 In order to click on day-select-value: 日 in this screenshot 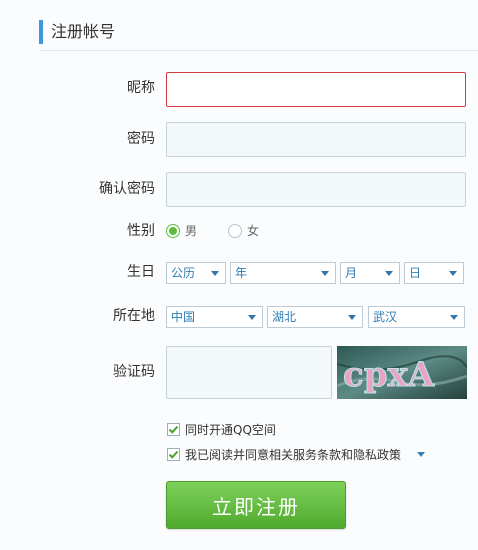, I will do `click(415, 273)`.